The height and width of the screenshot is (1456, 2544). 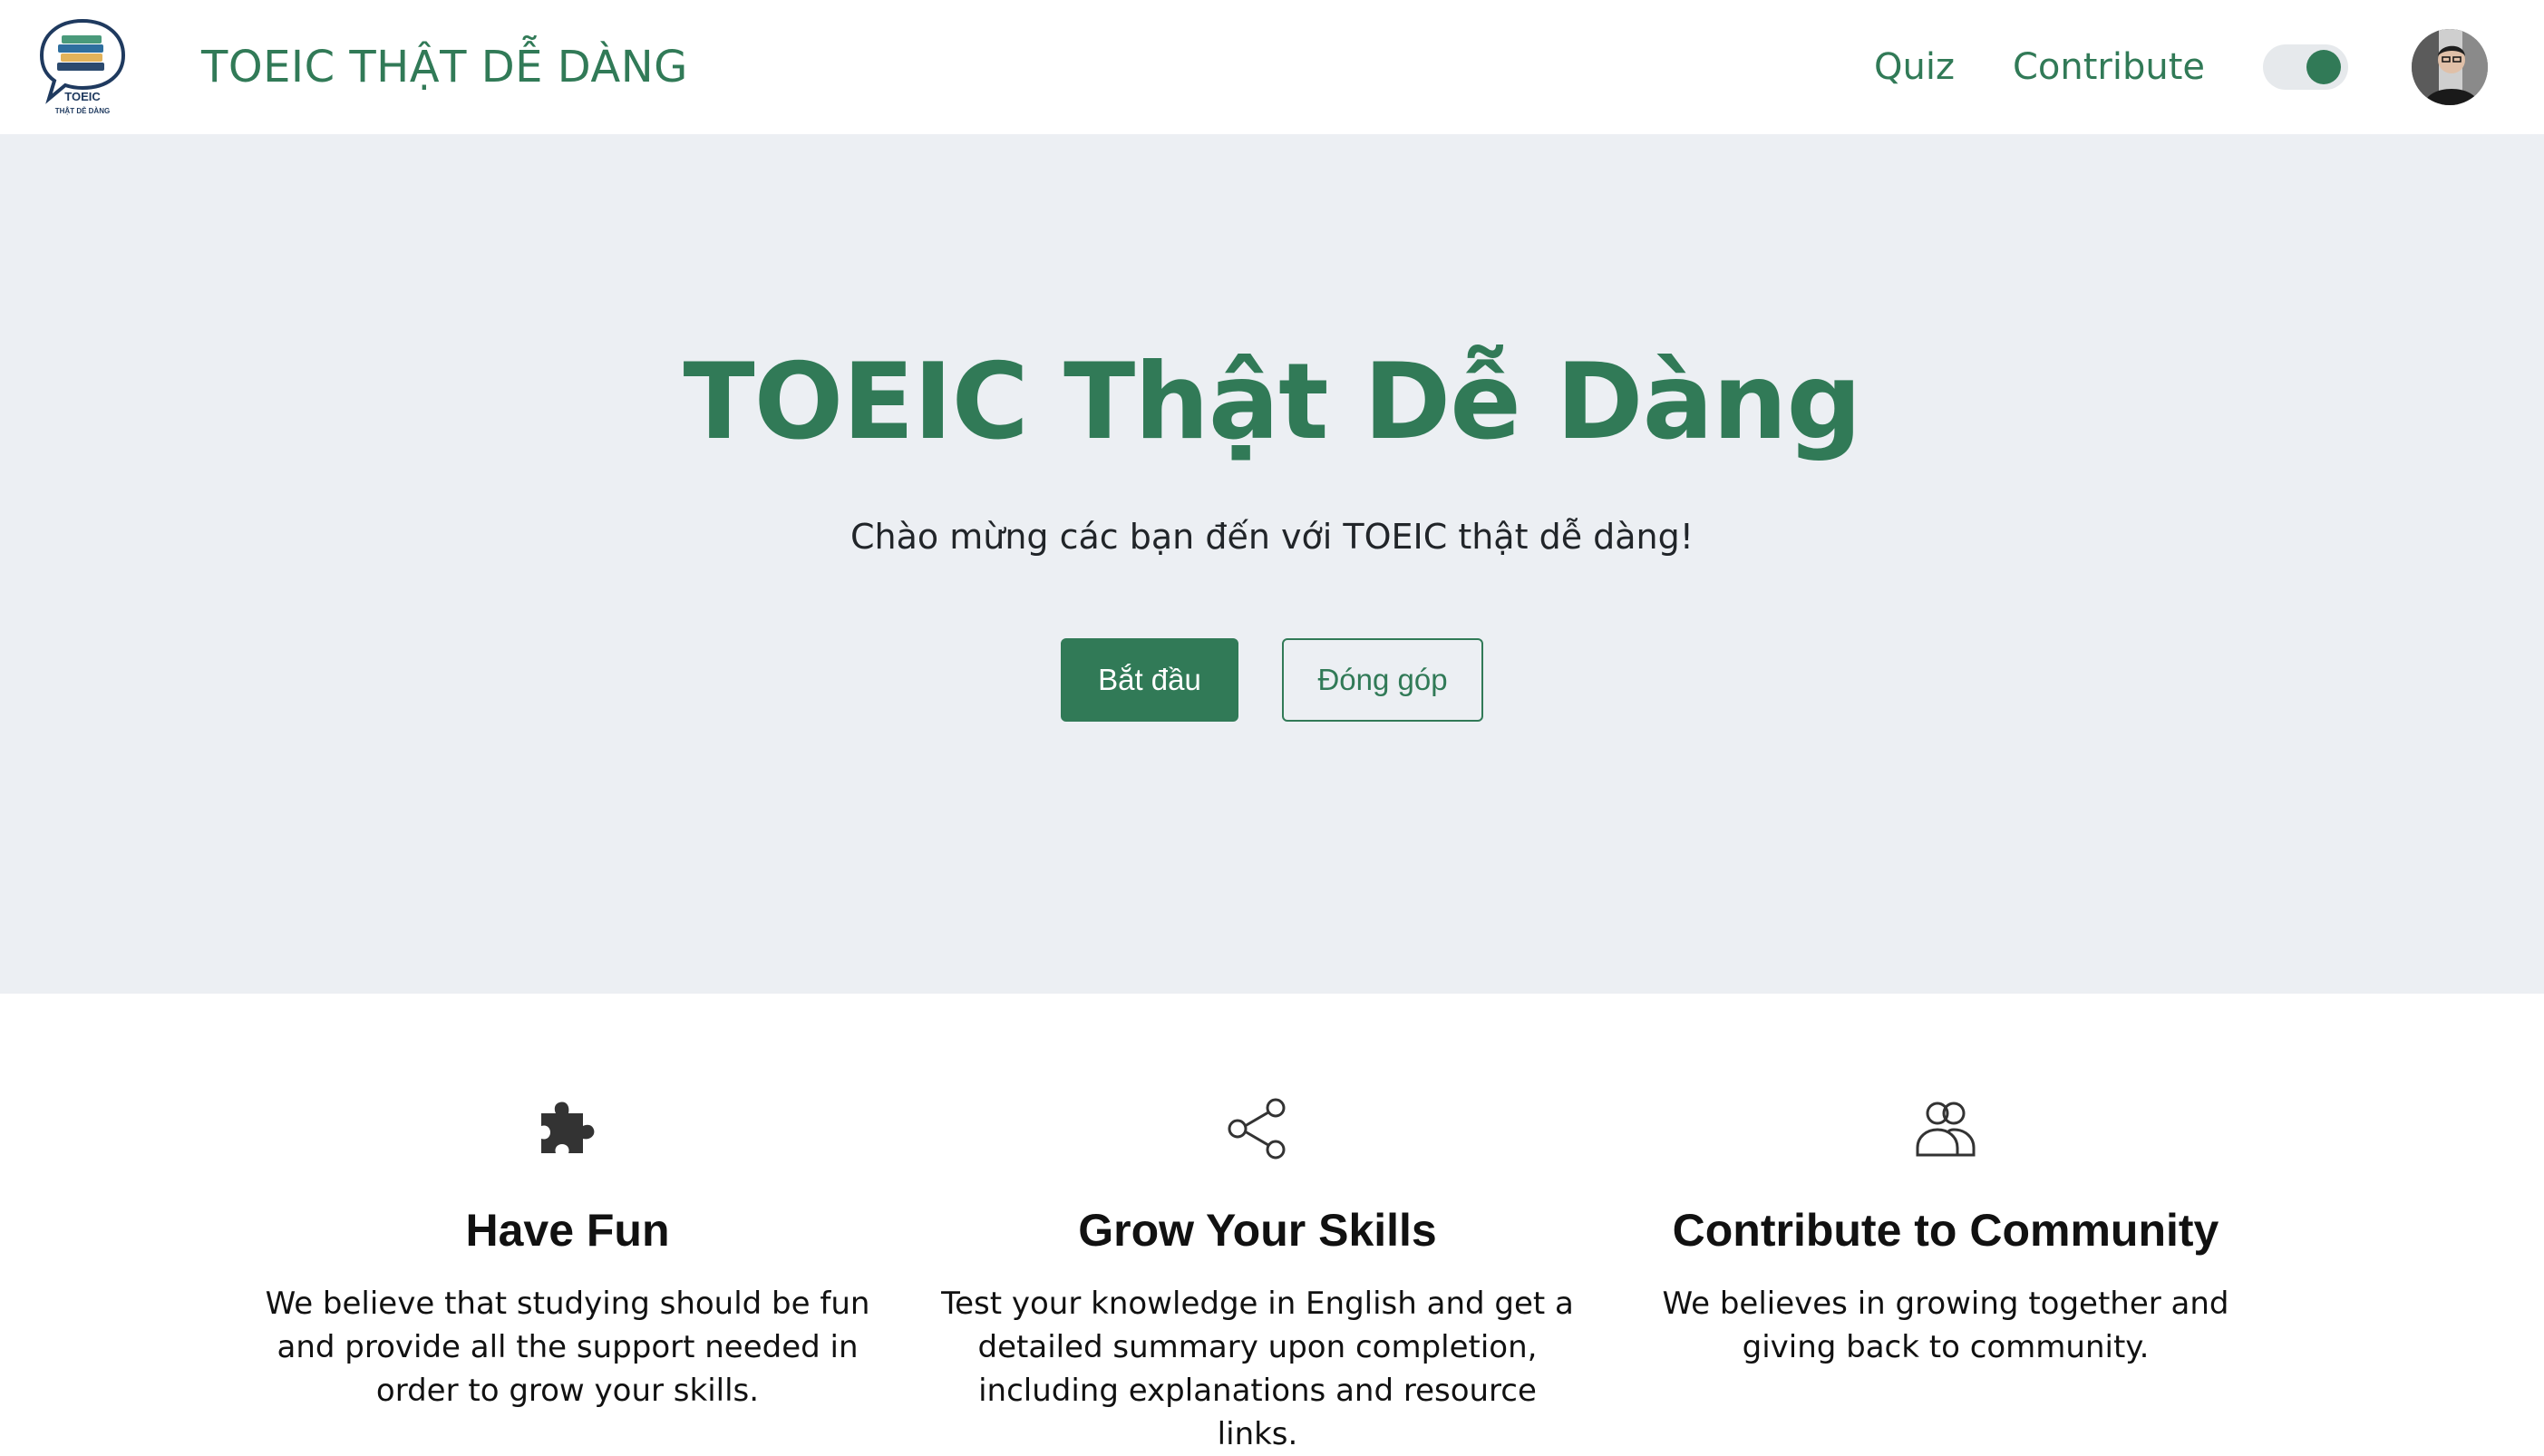 I want to click on nav-right: Quiz Contribute, so click(x=2181, y=67).